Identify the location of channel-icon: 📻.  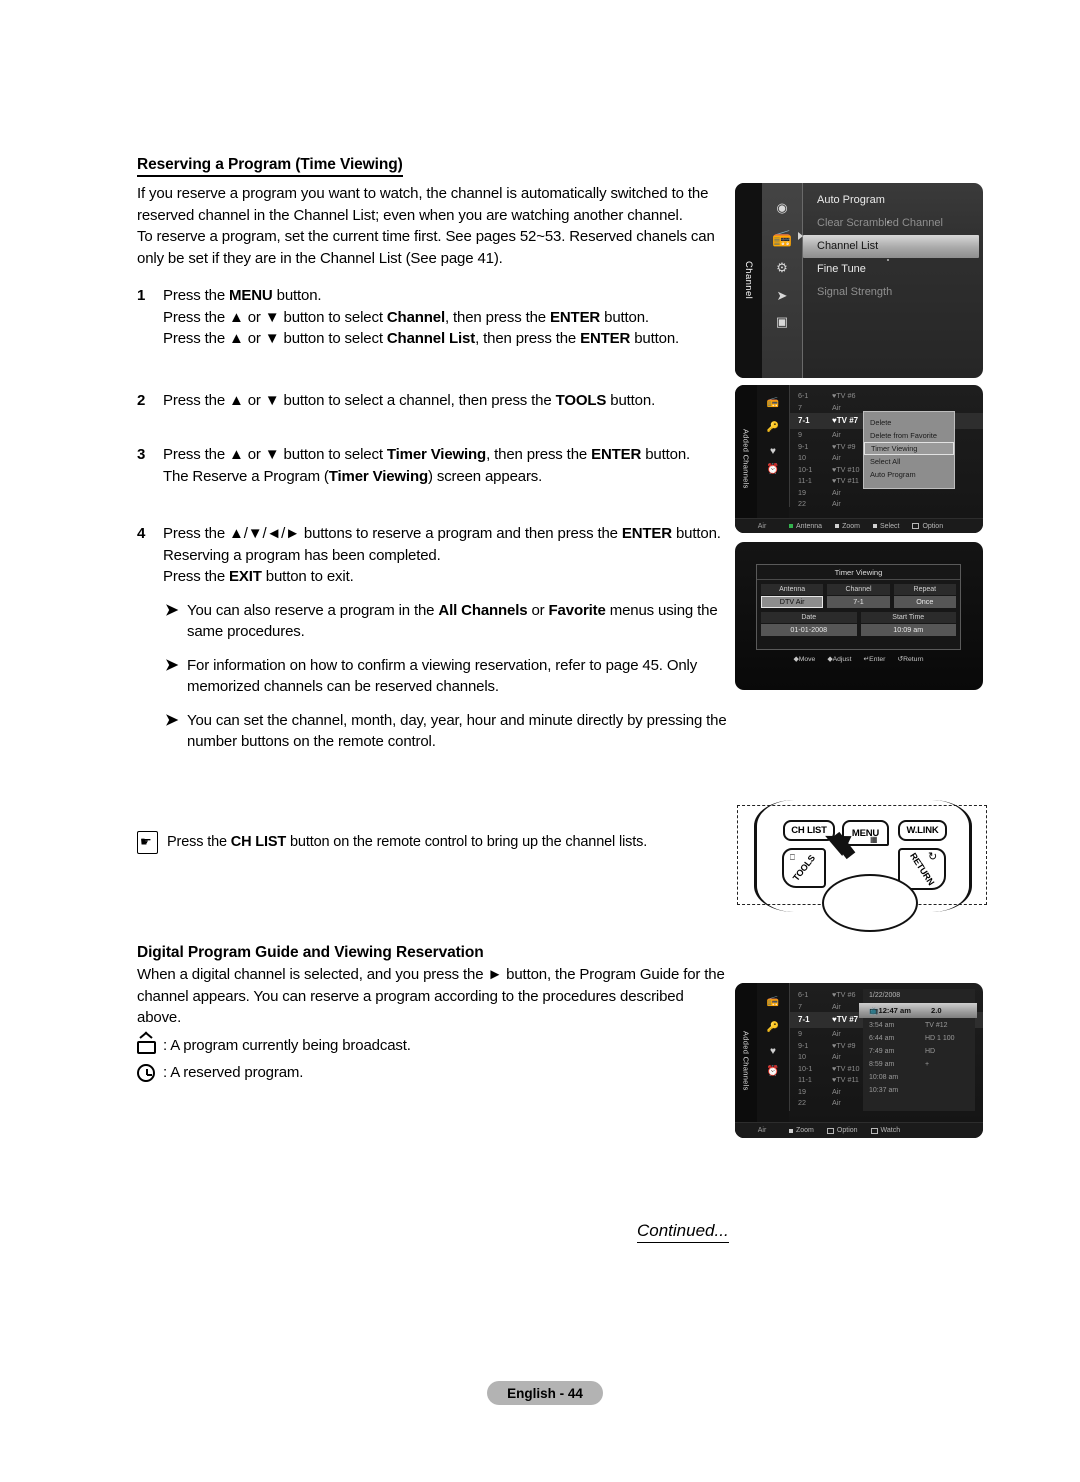
(782, 238).